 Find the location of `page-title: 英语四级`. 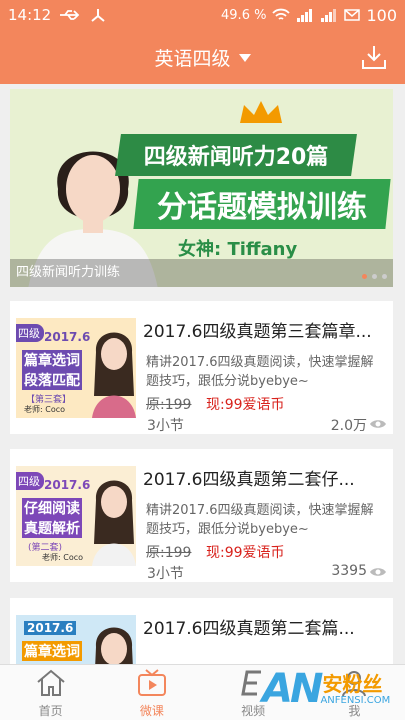

page-title: 英语四级 is located at coordinates (192, 58).